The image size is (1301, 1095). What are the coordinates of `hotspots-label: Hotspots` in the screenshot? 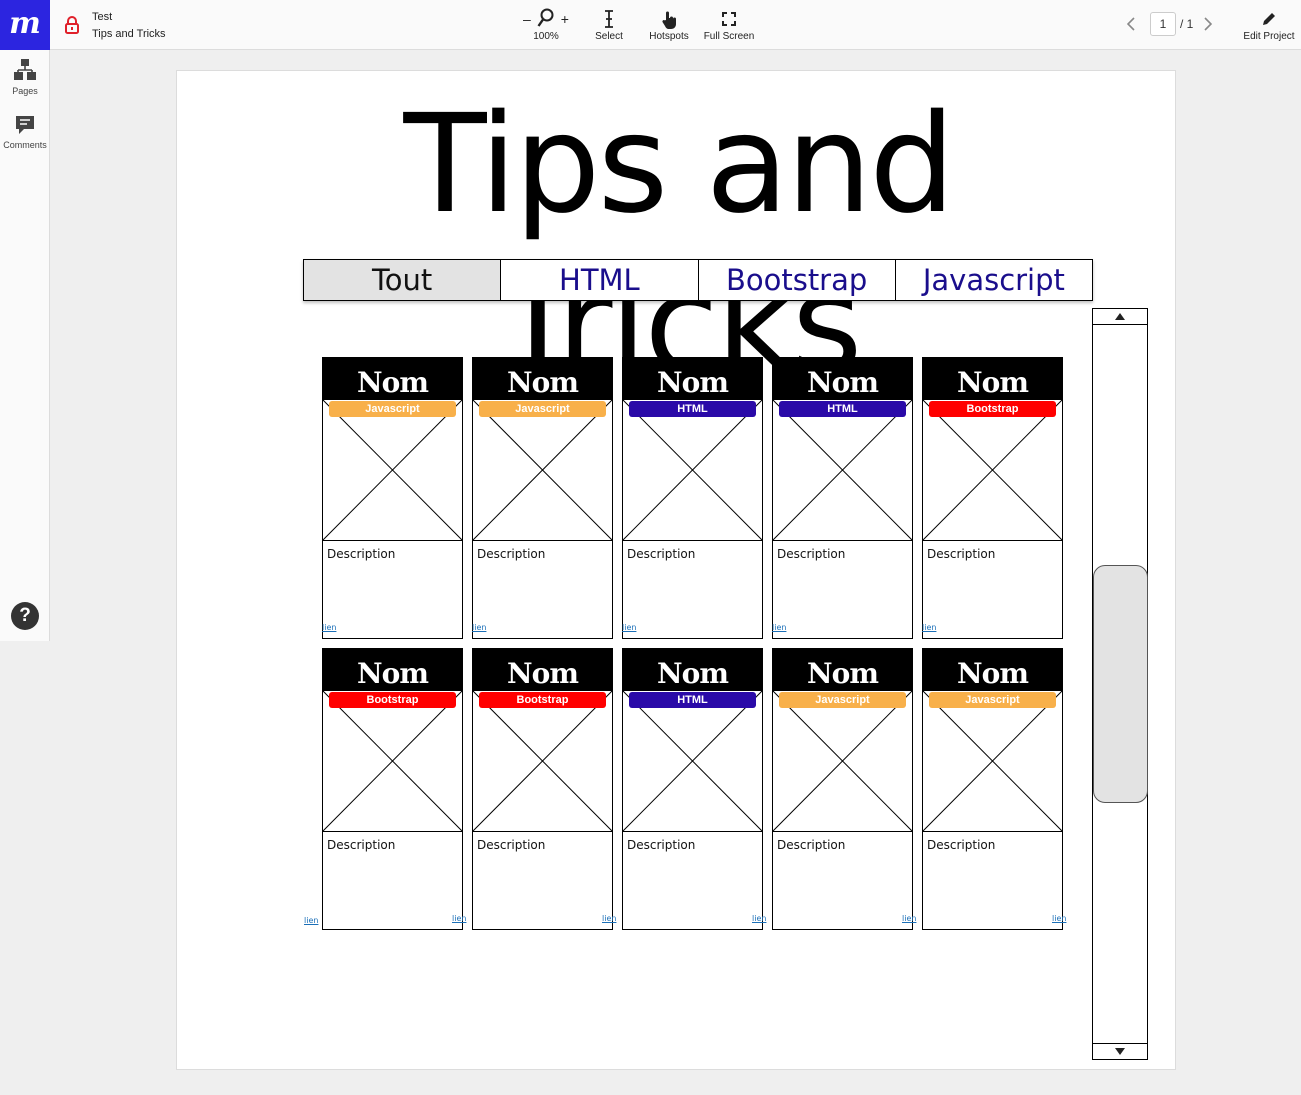 It's located at (669, 36).